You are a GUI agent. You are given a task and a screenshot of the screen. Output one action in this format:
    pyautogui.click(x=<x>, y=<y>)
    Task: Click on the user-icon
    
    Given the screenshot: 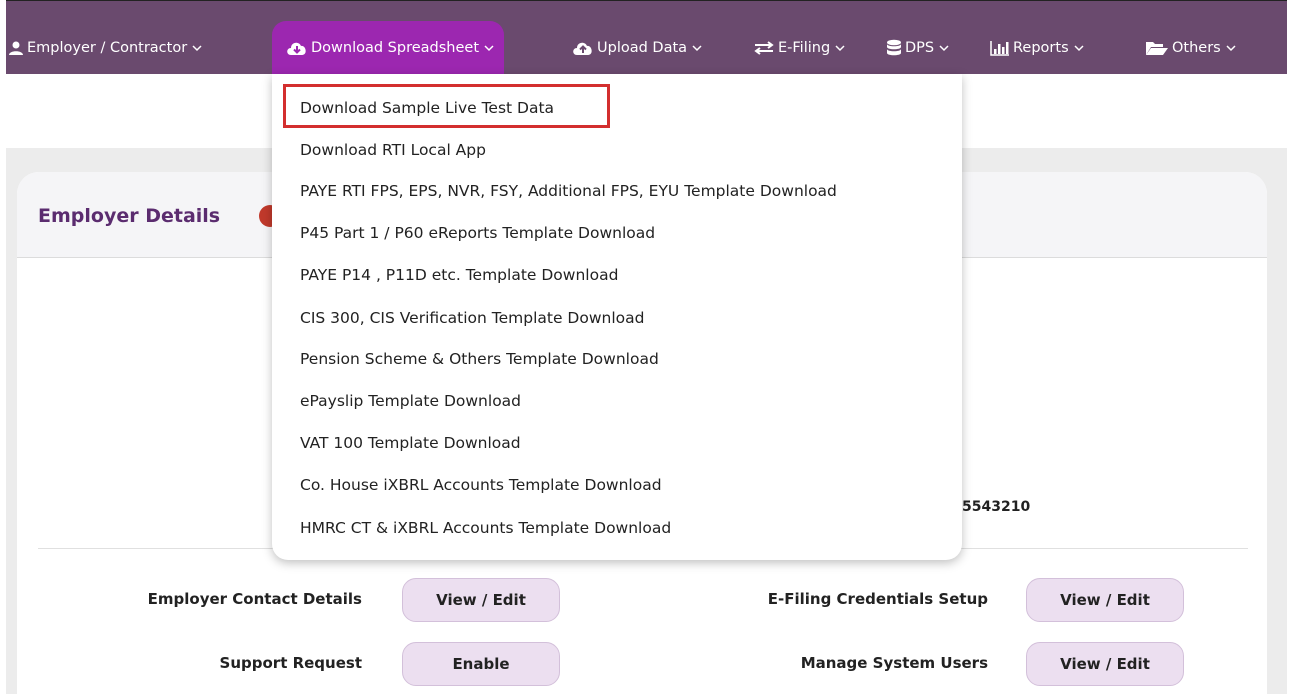 What is the action you would take?
    pyautogui.click(x=16, y=48)
    